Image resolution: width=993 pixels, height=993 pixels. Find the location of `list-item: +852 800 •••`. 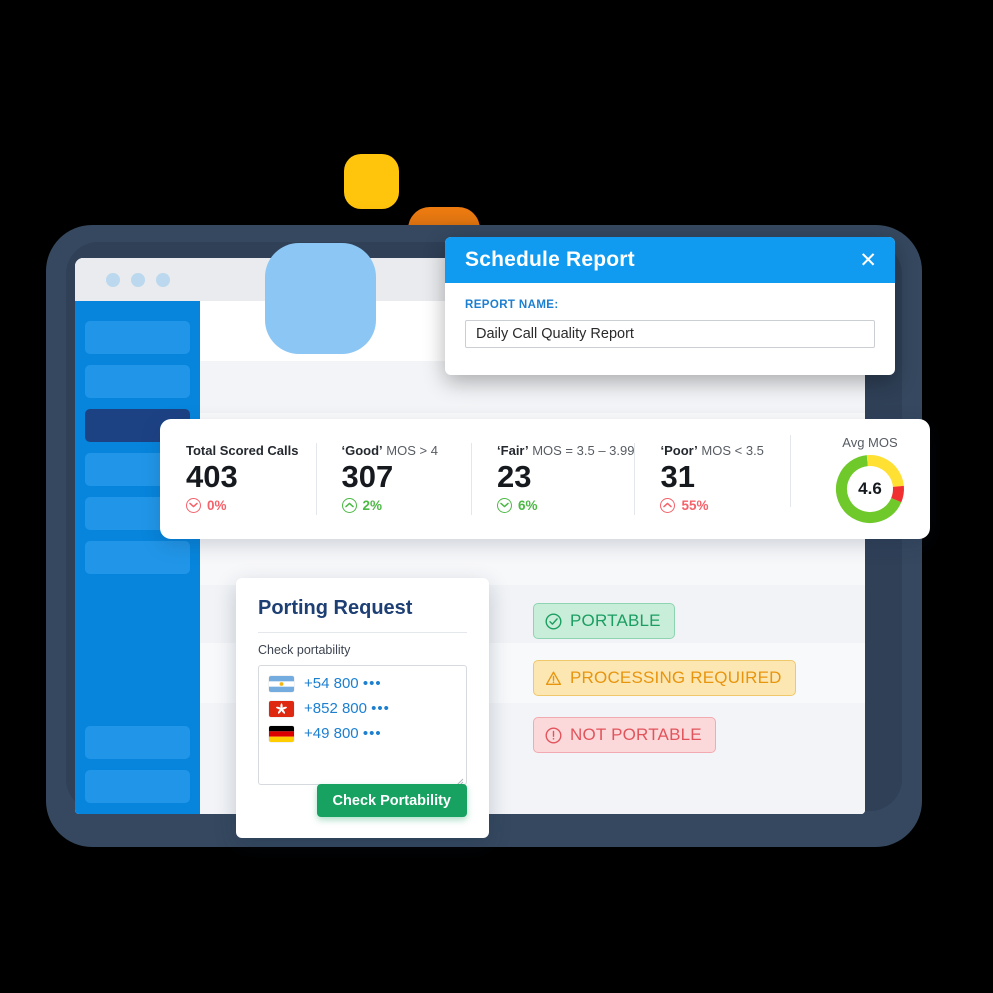

list-item: +852 800 ••• is located at coordinates (362, 708).